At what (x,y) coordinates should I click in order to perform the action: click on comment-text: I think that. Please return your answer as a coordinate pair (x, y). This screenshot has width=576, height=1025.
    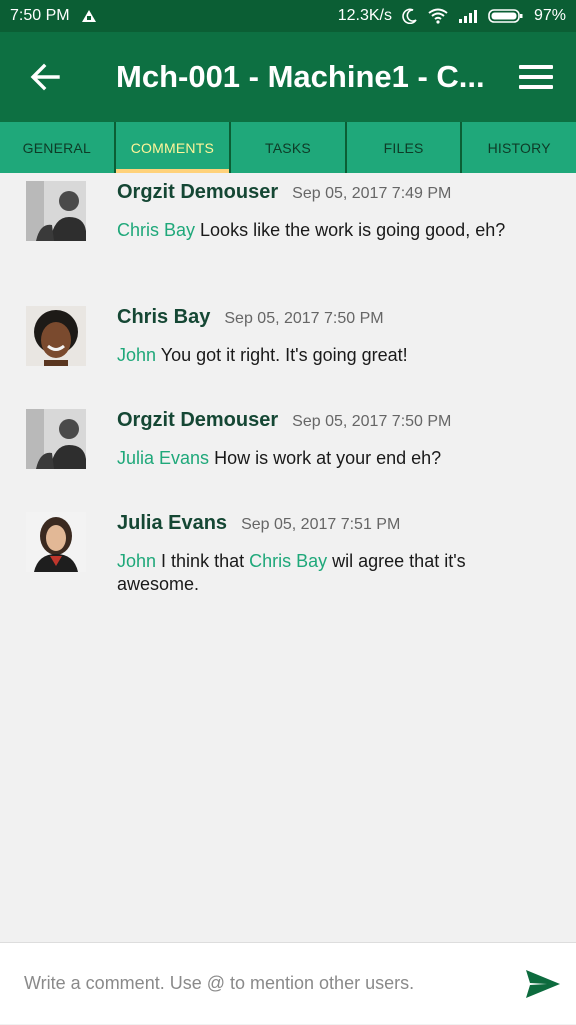
    Looking at the image, I should click on (203, 561).